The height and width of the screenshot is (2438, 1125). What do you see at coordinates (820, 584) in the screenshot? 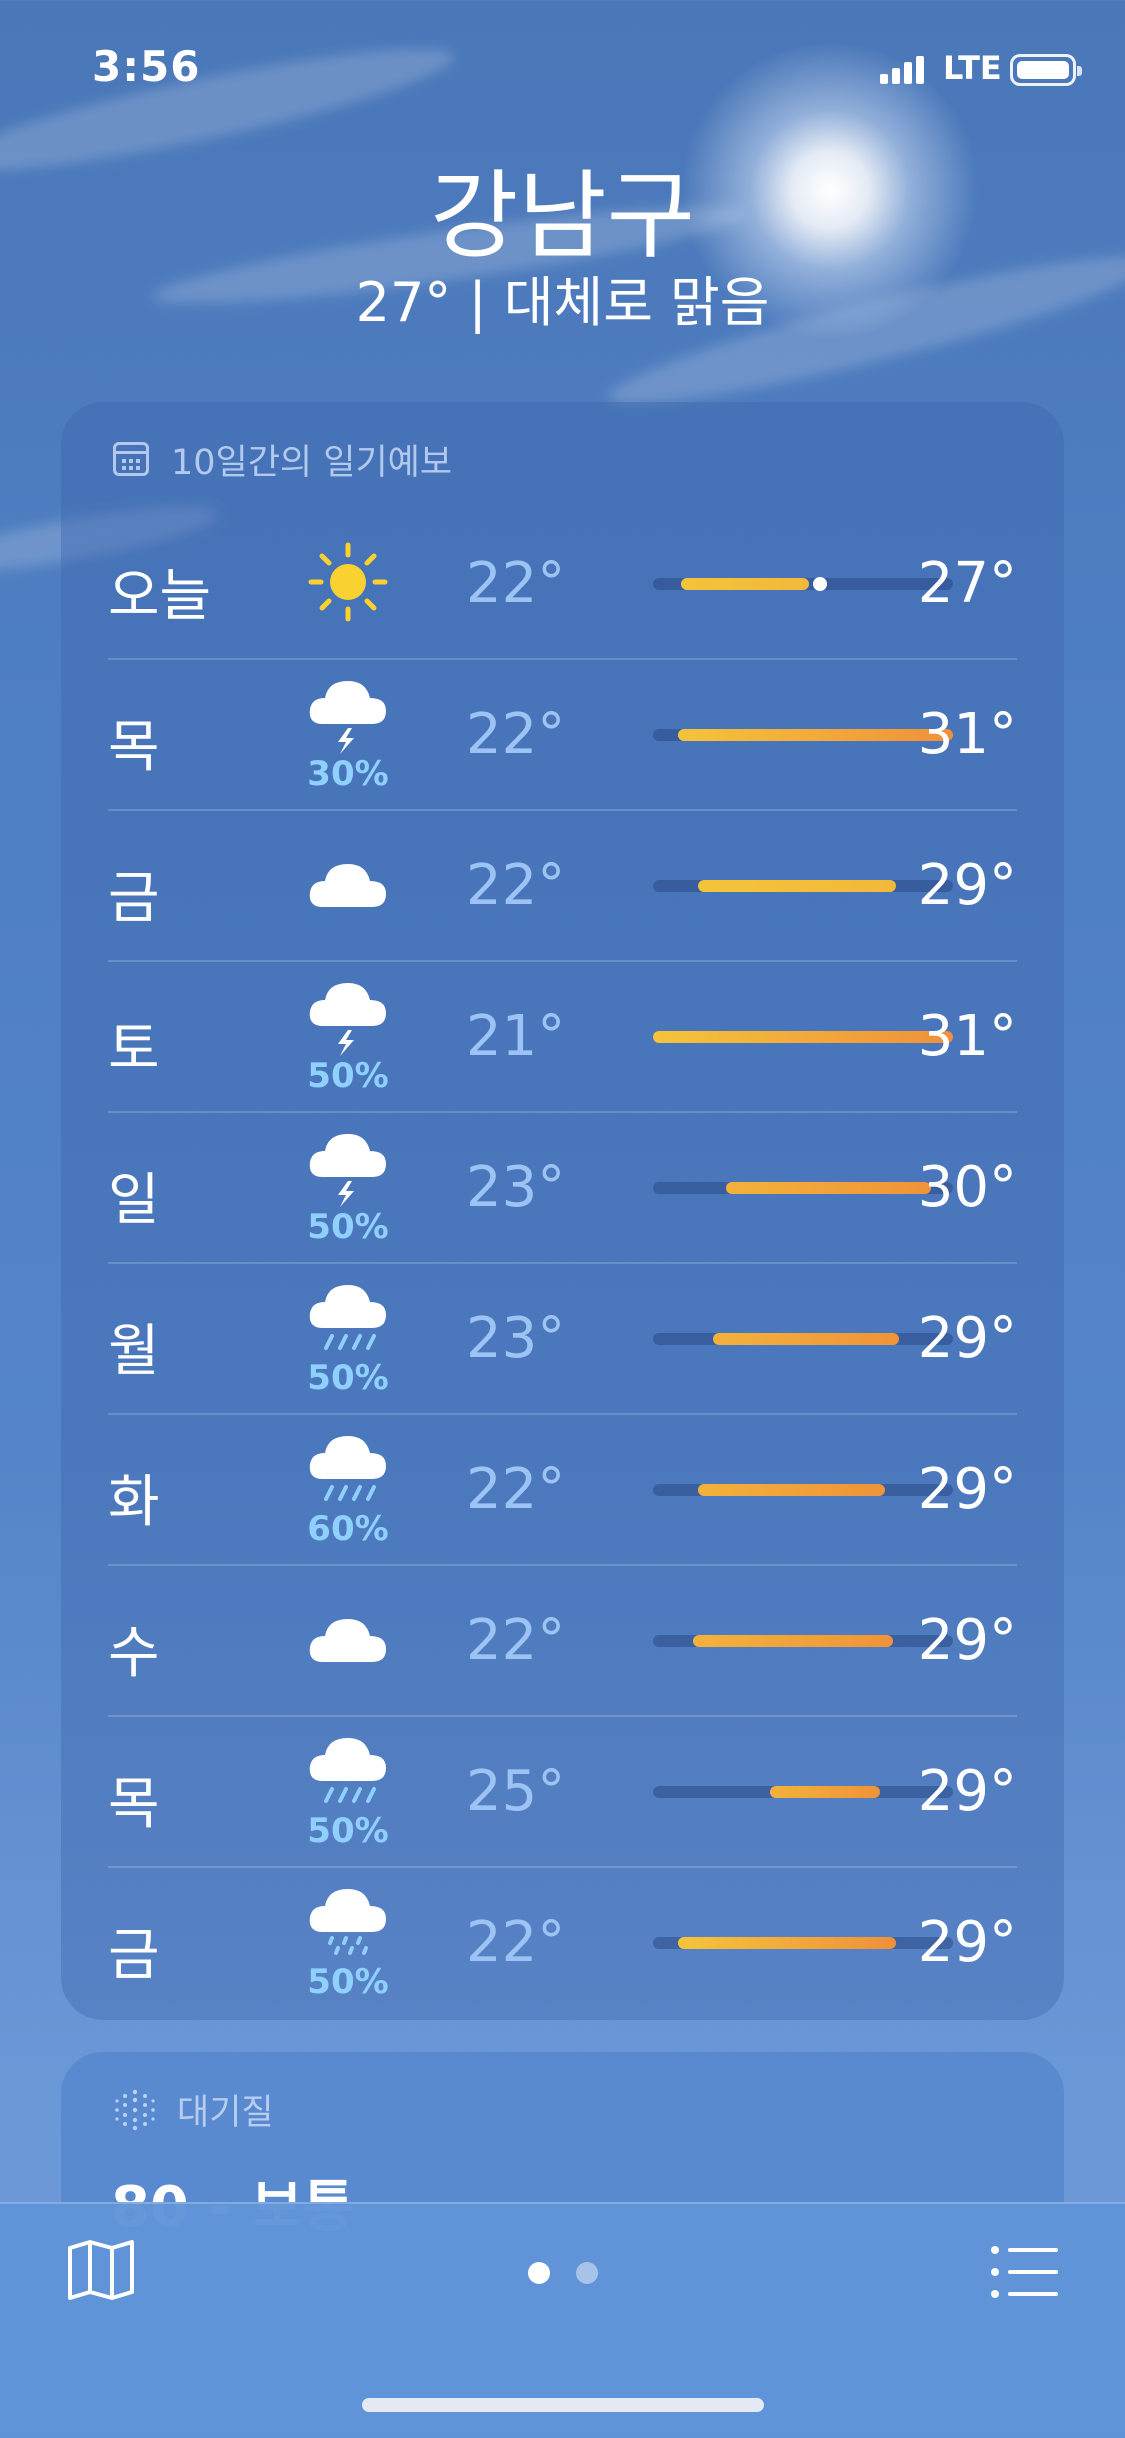
I see `current-temp-marker` at bounding box center [820, 584].